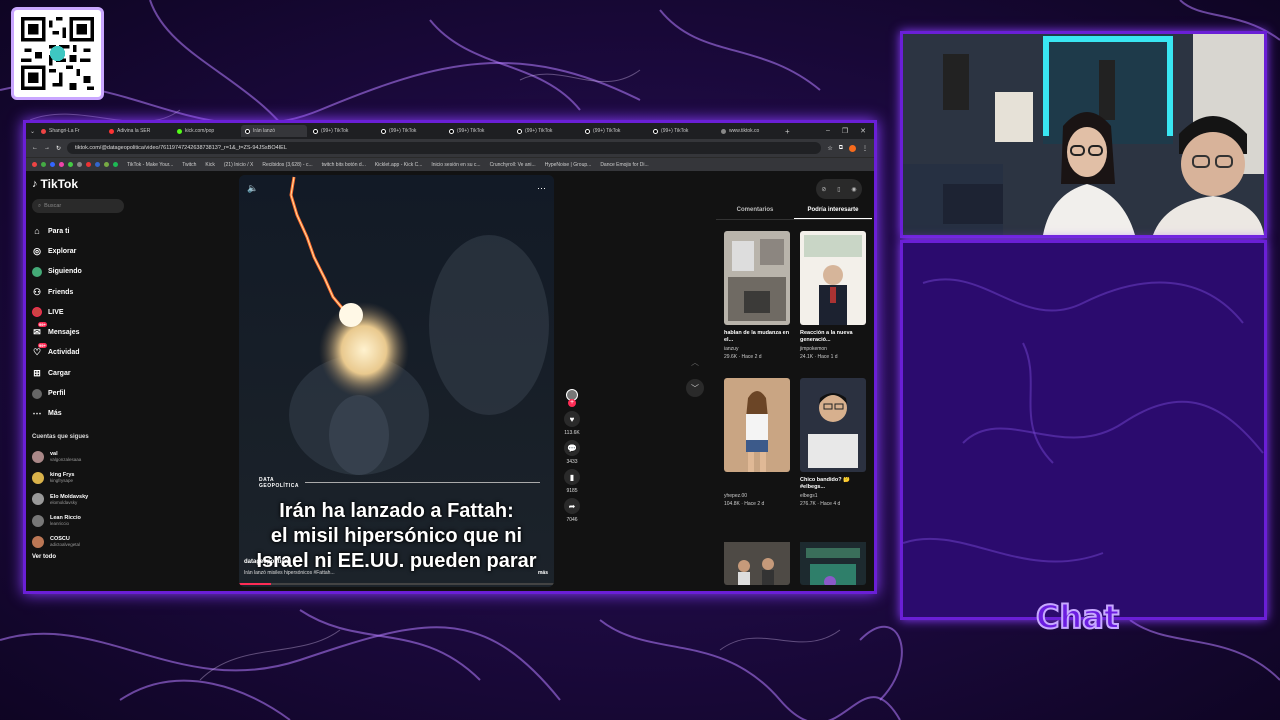  I want to click on nav-item-actividad: ♡ Actividad 99+, so click(87, 352).